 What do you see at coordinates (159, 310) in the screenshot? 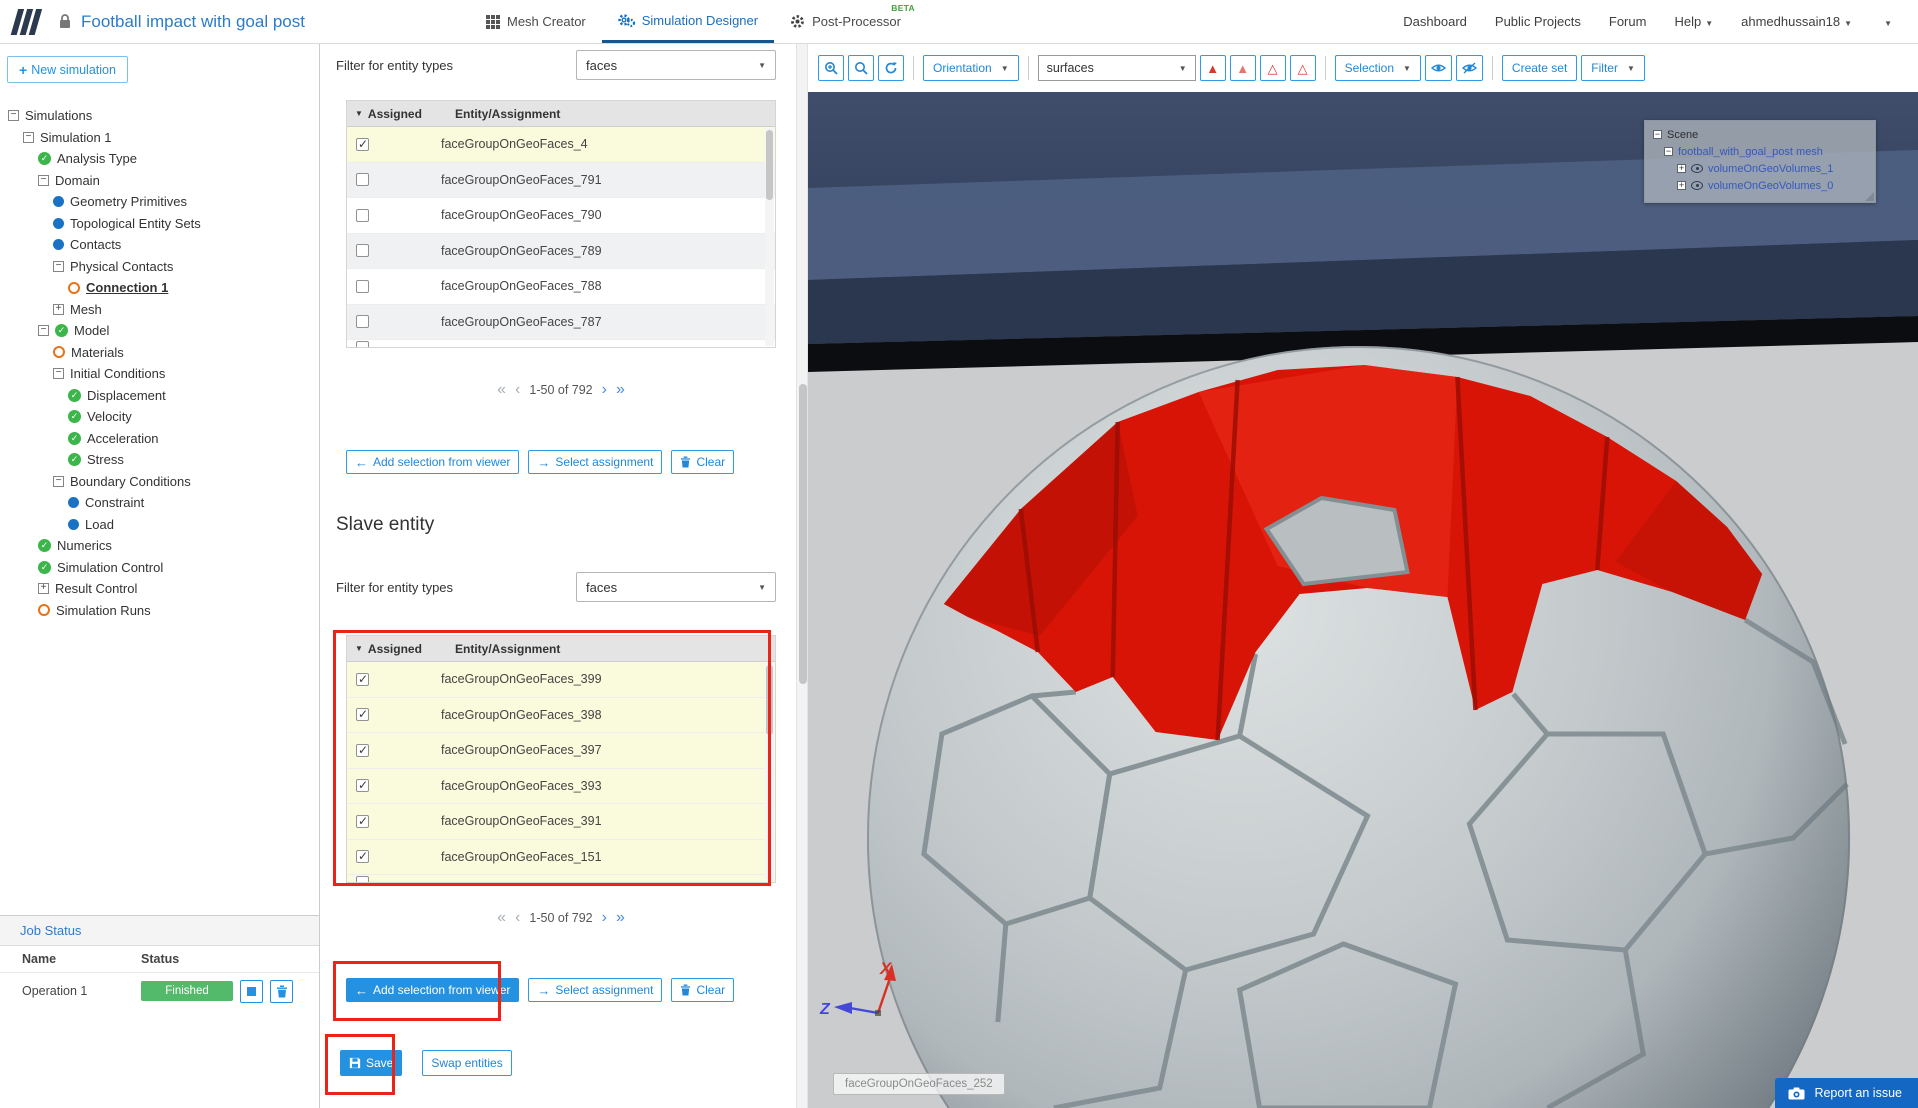
I see `tree-item-mesh: Mesh` at bounding box center [159, 310].